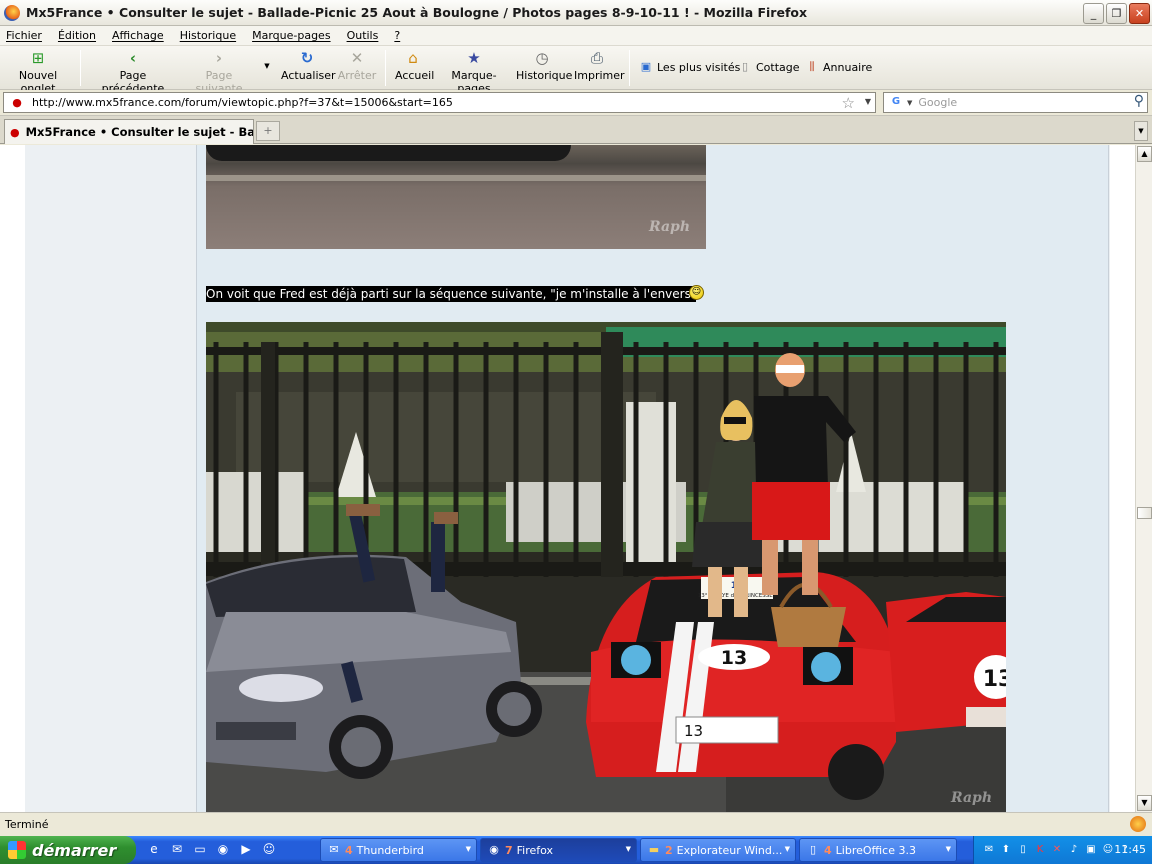  What do you see at coordinates (398, 850) in the screenshot?
I see `task-thunderbird: ✉ 4 Thunderbird ▼` at bounding box center [398, 850].